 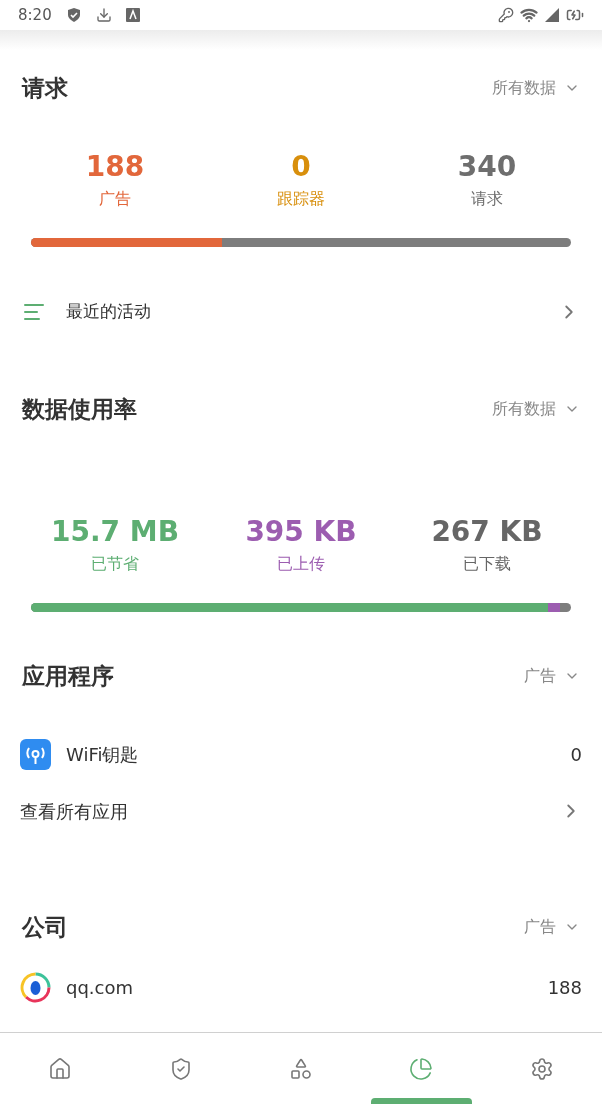 I want to click on stat-label: 请求, so click(x=487, y=199).